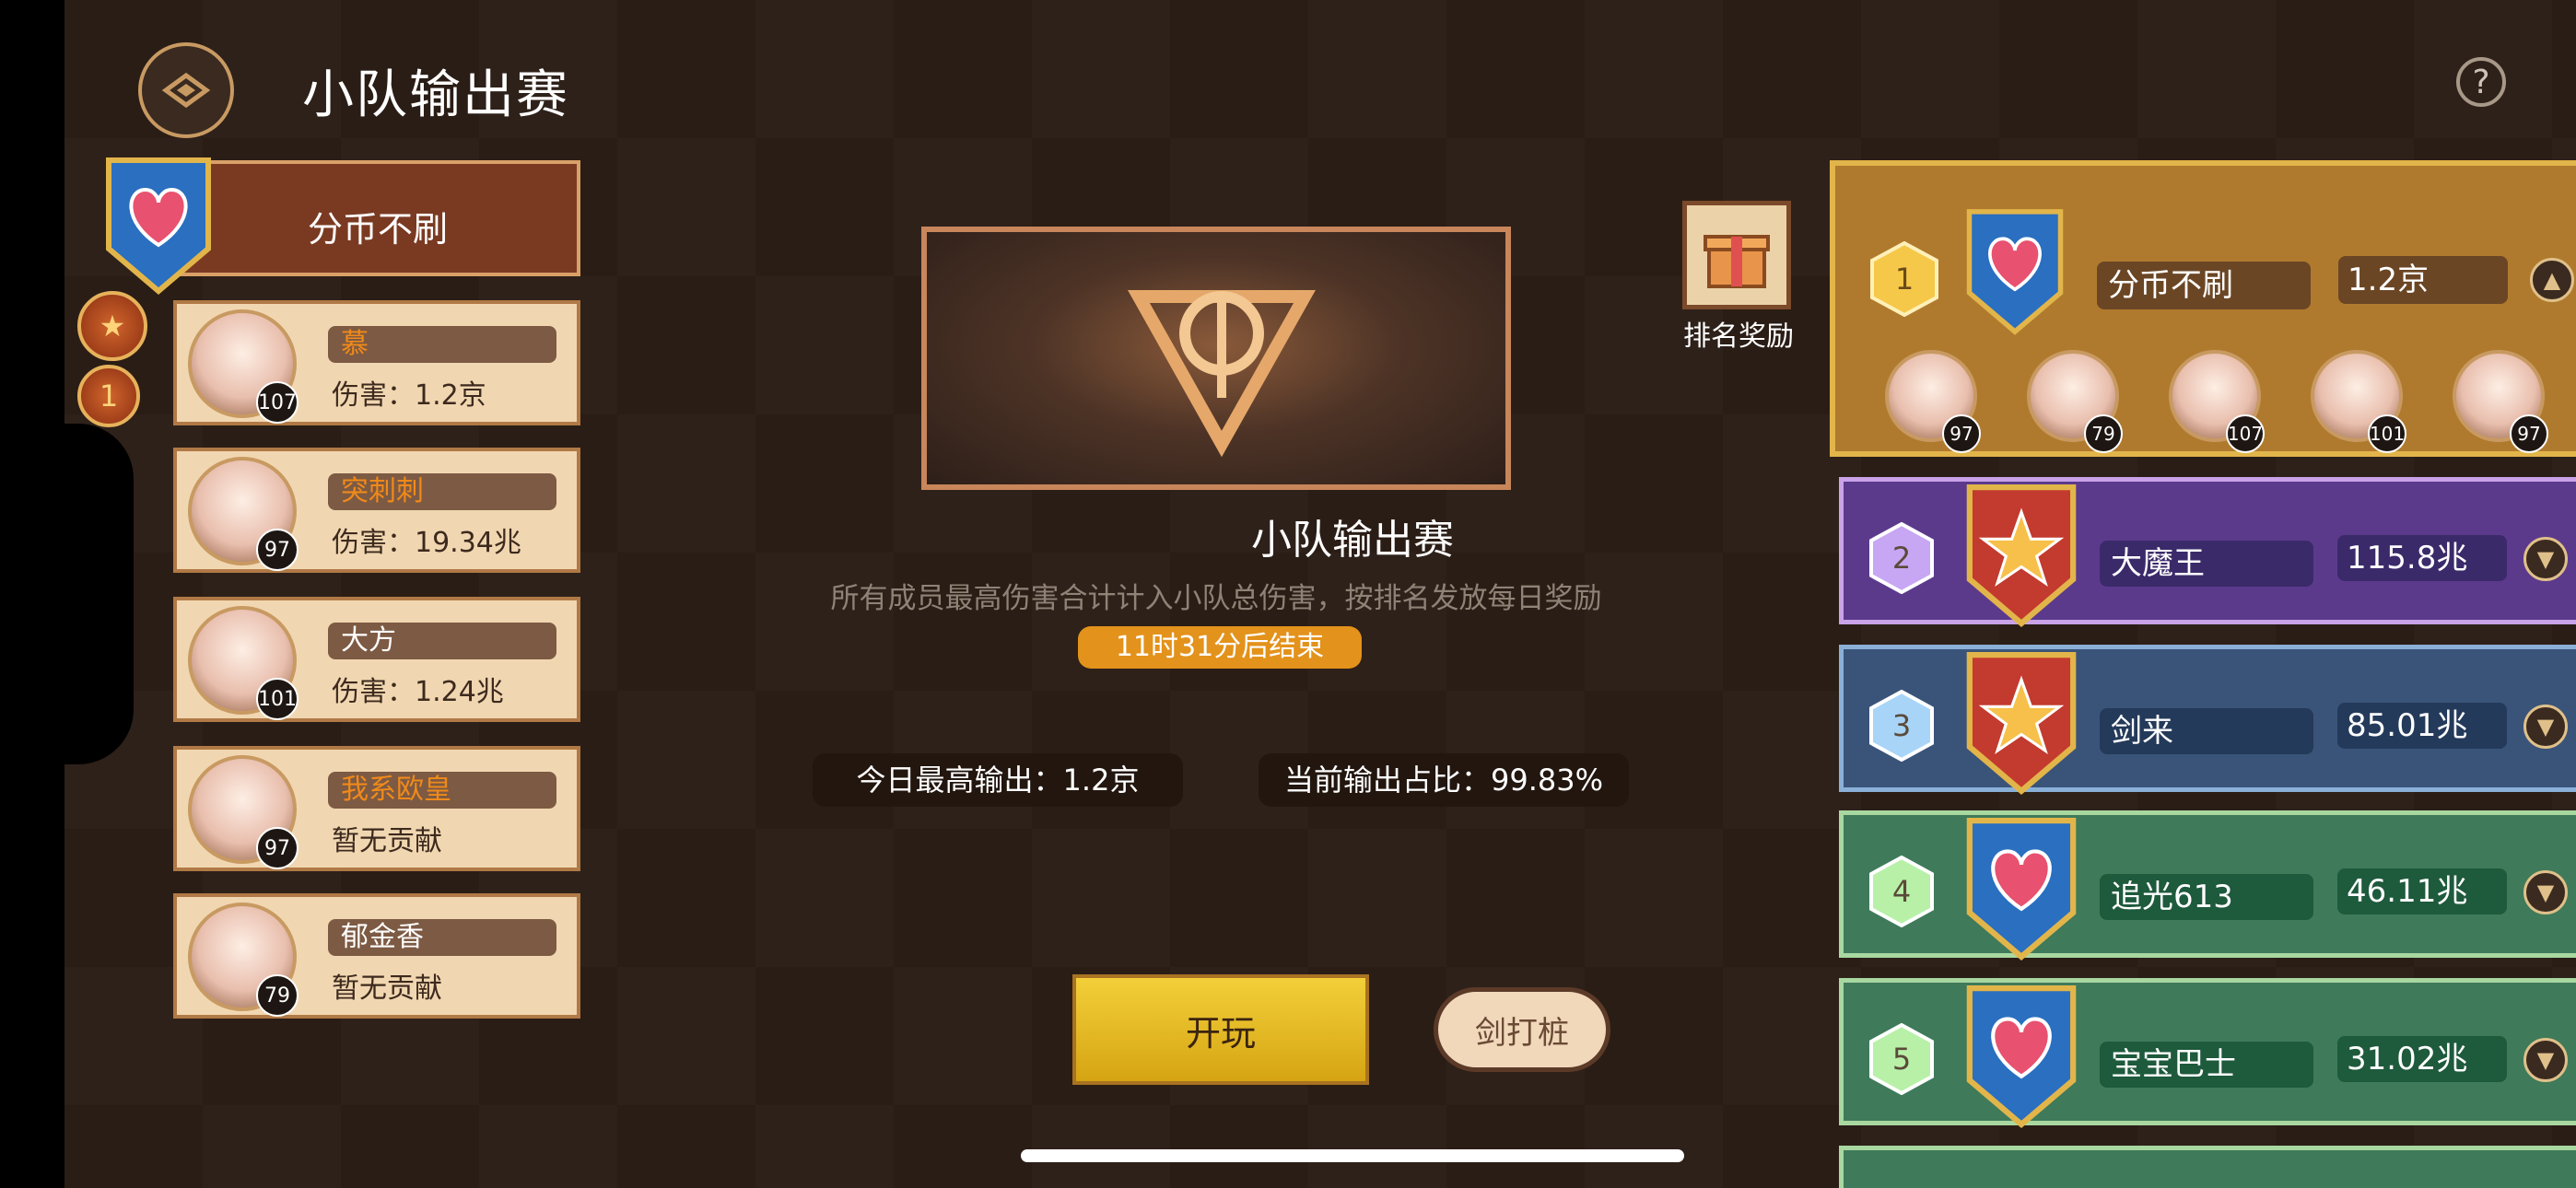 Image resolution: width=2576 pixels, height=1188 pixels. I want to click on rank-team-name: 大魔王, so click(2206, 564).